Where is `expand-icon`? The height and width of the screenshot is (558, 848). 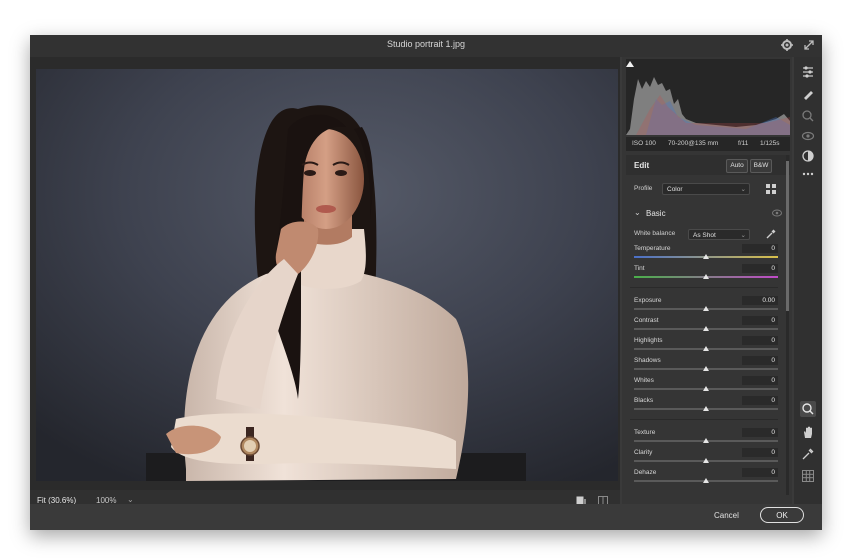 expand-icon is located at coordinates (809, 45).